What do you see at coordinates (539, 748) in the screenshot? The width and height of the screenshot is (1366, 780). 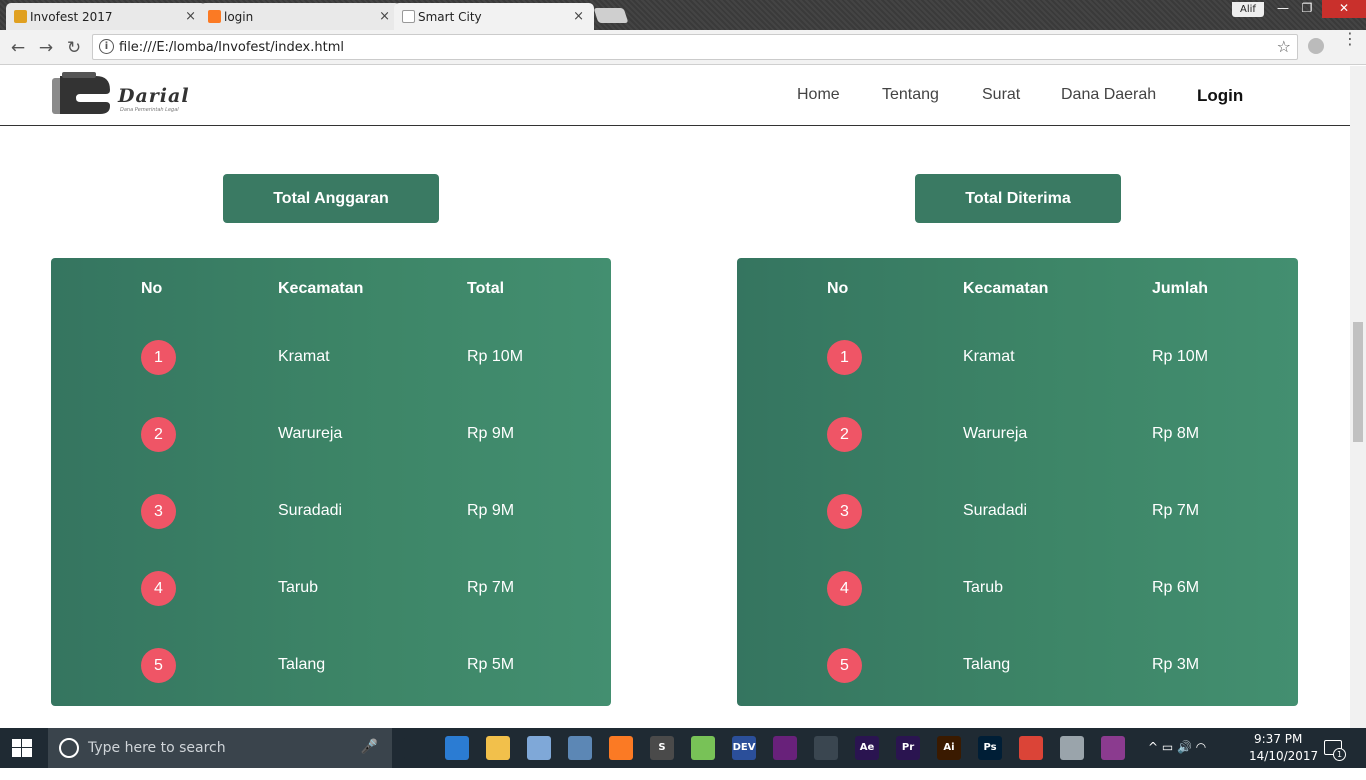 I see `3d-box-icon` at bounding box center [539, 748].